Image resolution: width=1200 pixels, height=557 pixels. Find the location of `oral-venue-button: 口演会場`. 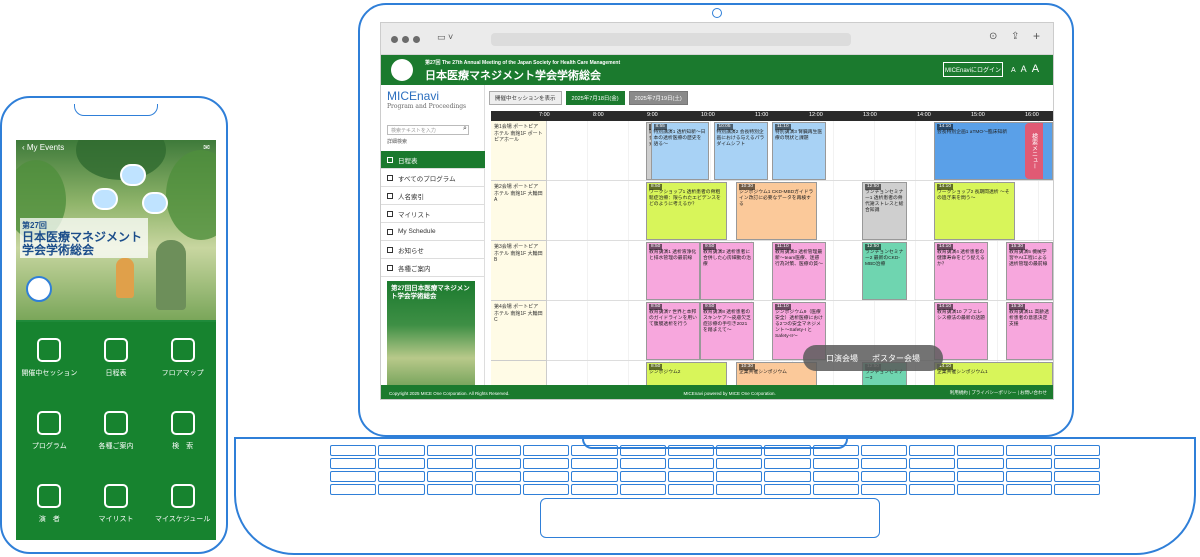

oral-venue-button: 口演会場 is located at coordinates (842, 358).